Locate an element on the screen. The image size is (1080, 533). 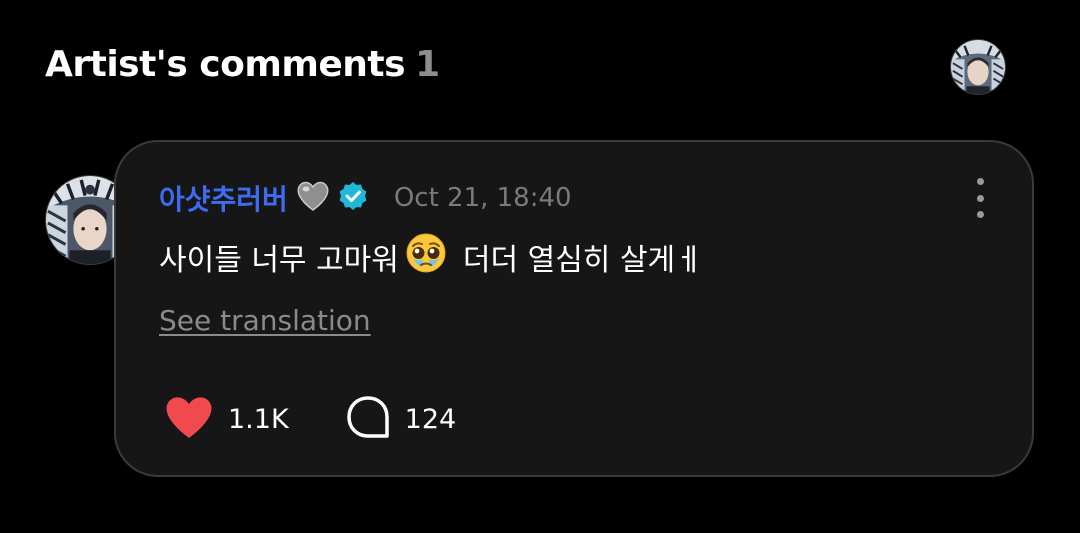
see-translation-link: See translation is located at coordinates (265, 320).